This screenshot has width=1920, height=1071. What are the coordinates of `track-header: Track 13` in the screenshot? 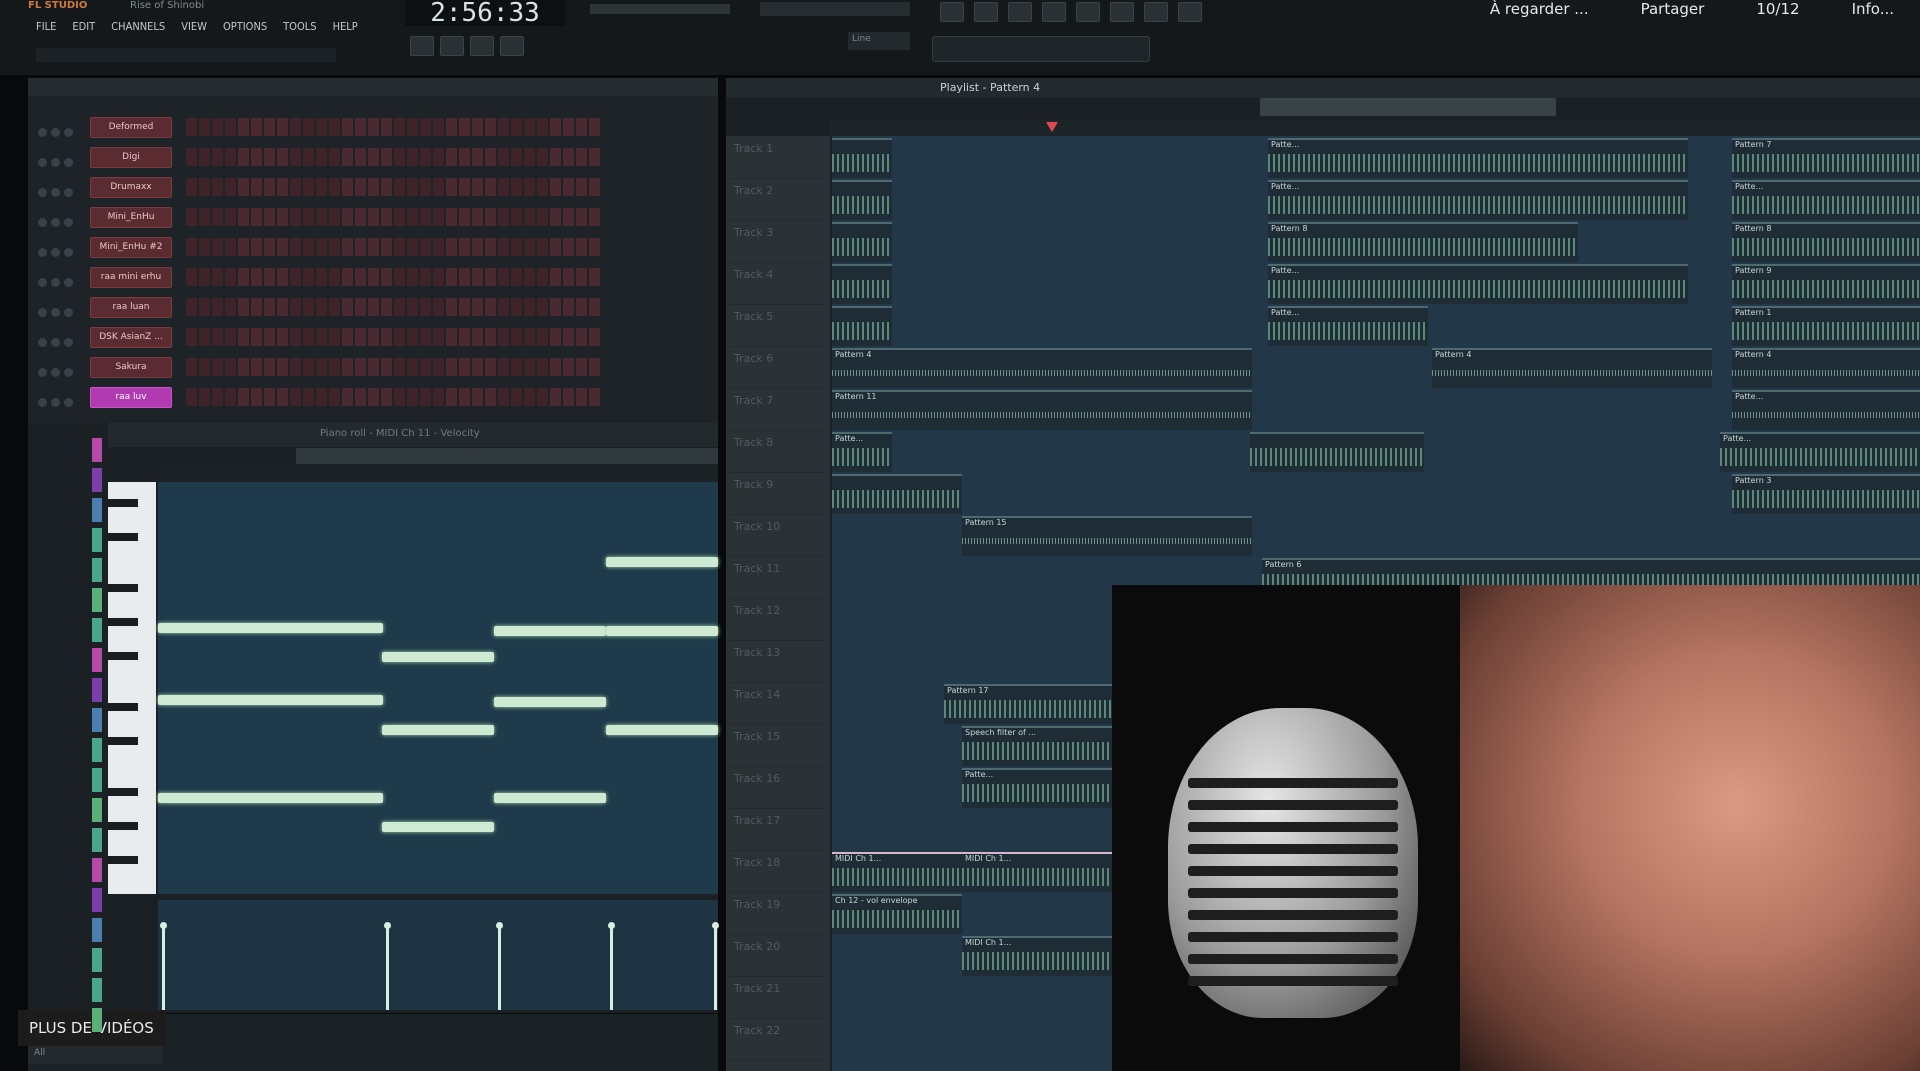 It's located at (778, 661).